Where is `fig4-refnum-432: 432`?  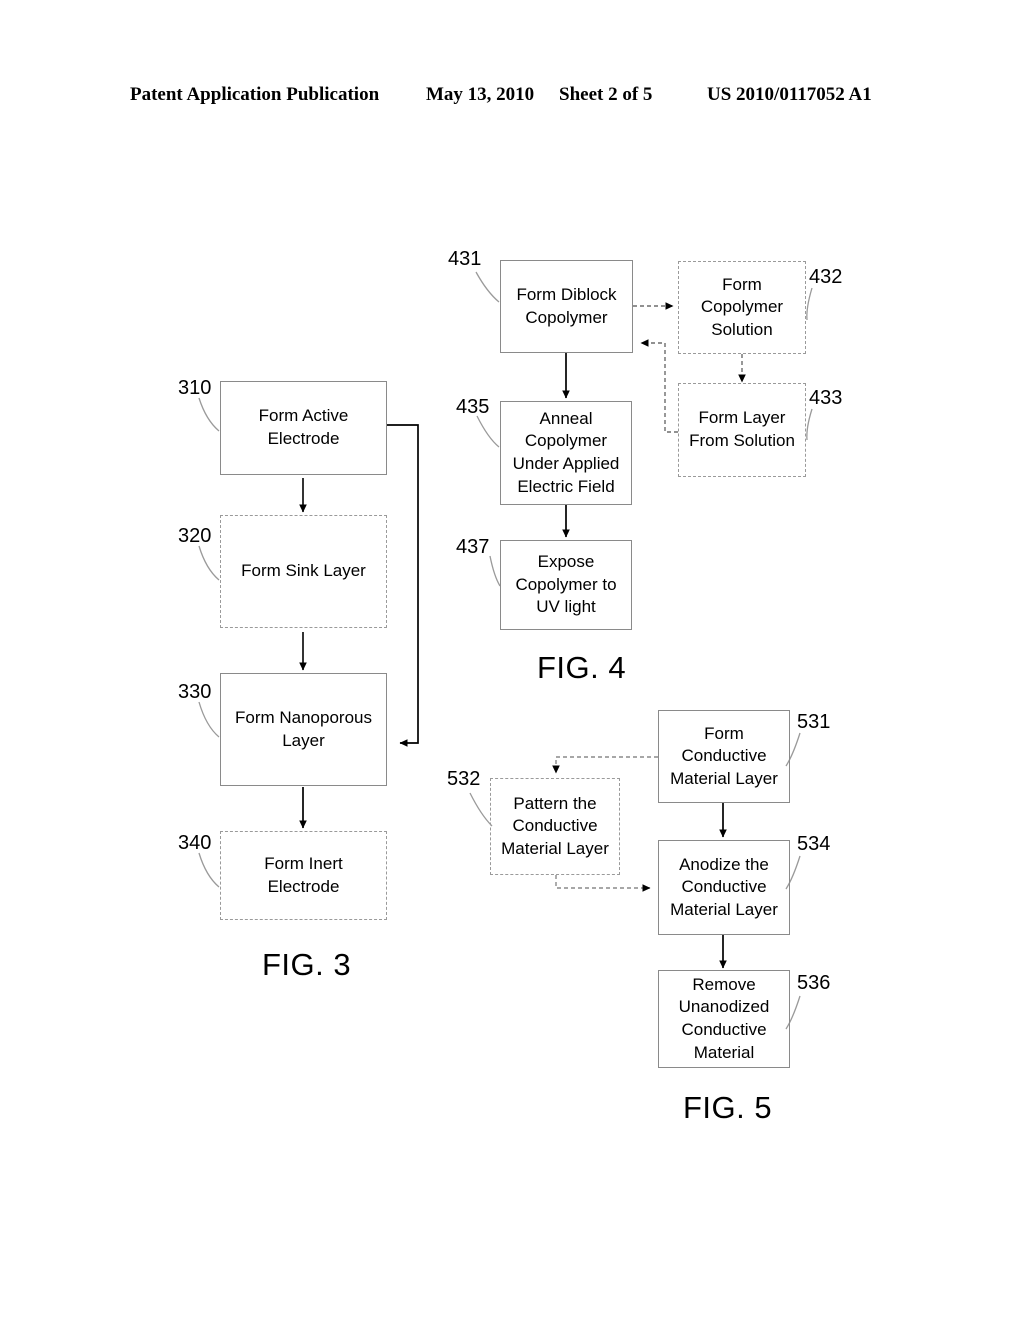
fig4-refnum-432: 432 is located at coordinates (826, 277).